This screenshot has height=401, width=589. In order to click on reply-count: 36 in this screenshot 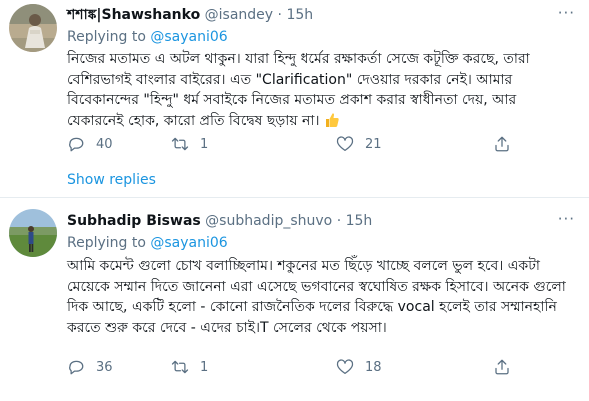, I will do `click(104, 367)`.